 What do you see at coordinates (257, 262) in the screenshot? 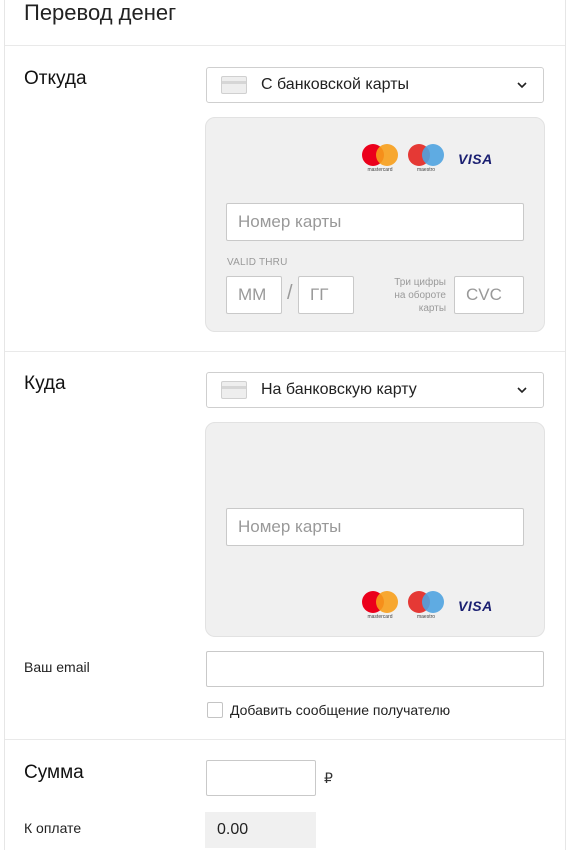
I see `valid-thru-label: VALID THRU` at bounding box center [257, 262].